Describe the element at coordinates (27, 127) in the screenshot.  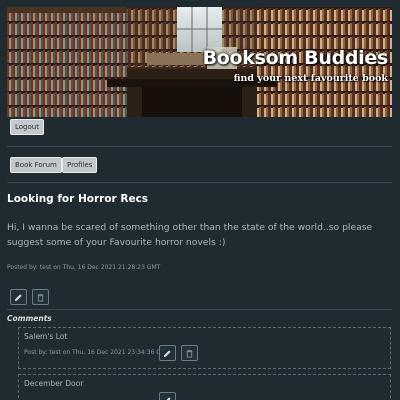
I see `logout-button: Logout` at that location.